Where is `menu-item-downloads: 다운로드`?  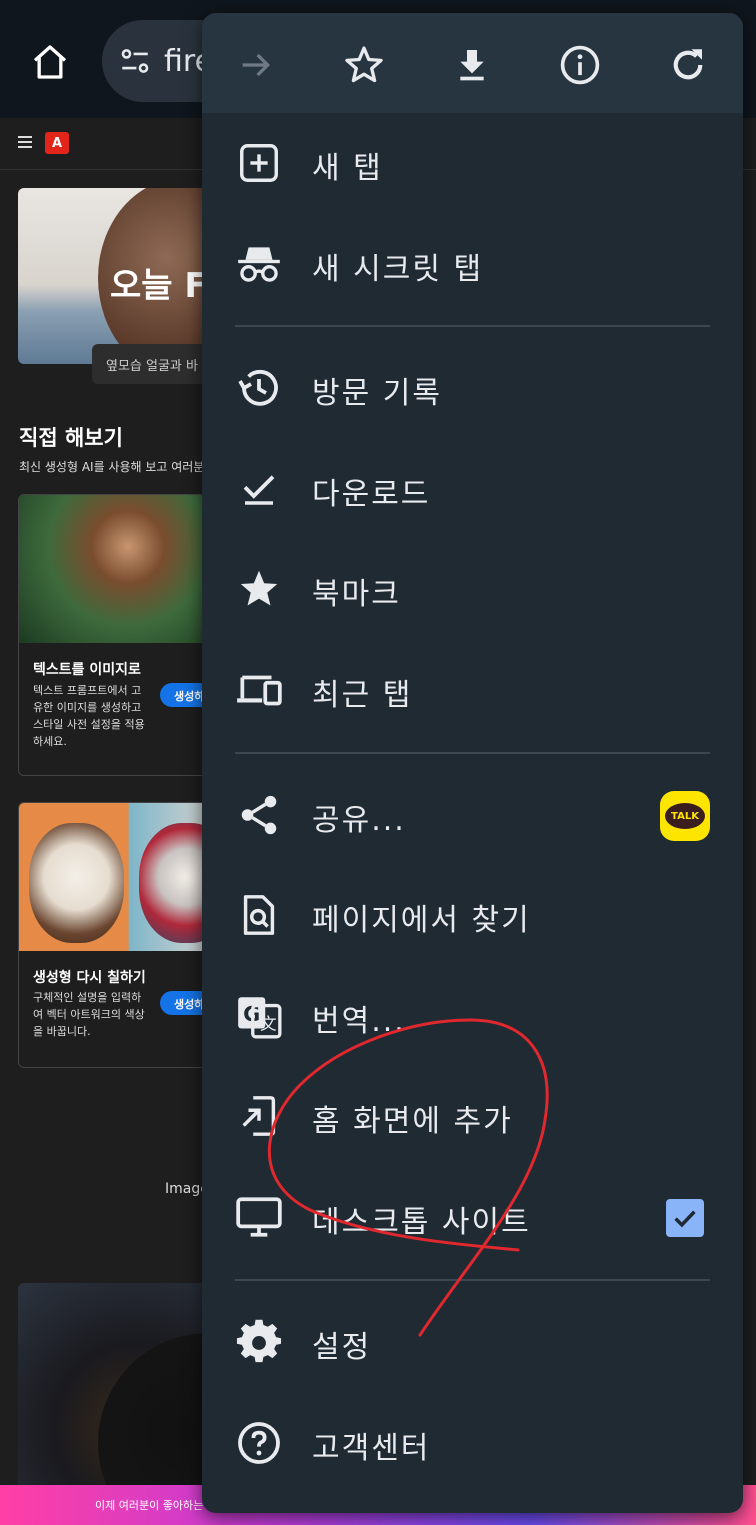
menu-item-downloads: 다운로드 is located at coordinates (472, 489).